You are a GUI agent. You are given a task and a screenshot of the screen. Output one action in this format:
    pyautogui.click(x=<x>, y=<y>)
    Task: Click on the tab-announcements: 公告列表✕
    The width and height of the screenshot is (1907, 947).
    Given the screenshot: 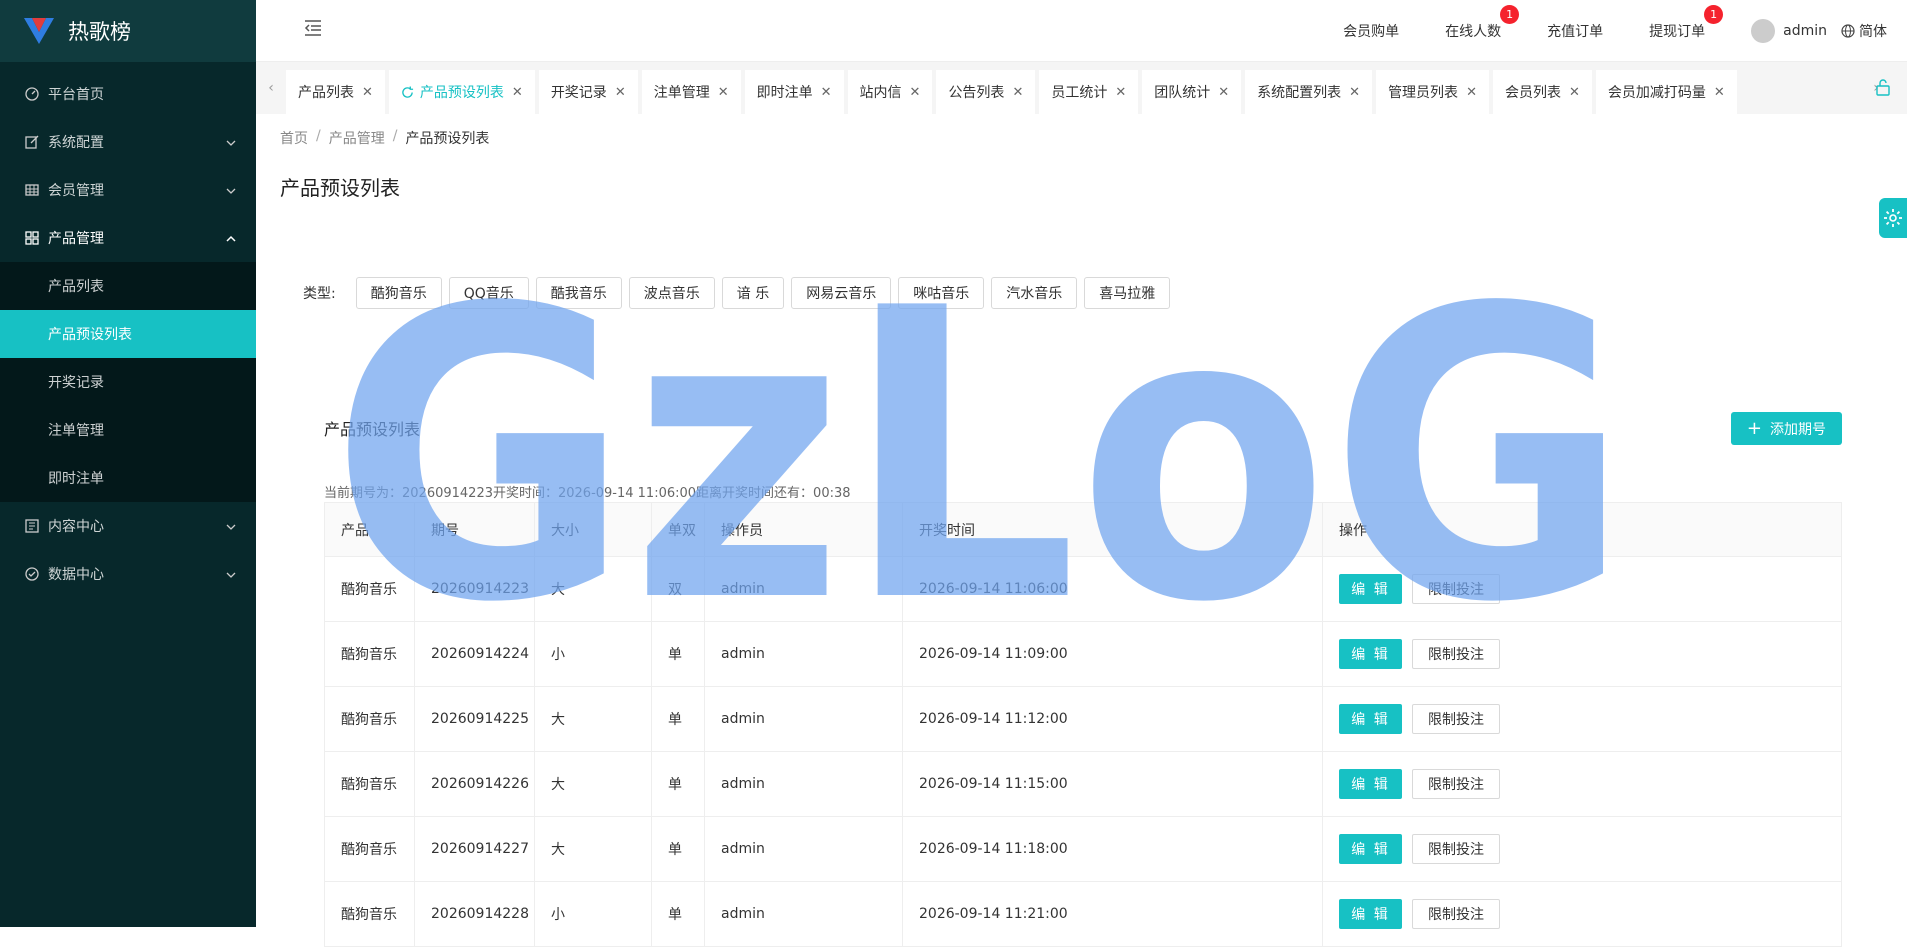 What is the action you would take?
    pyautogui.click(x=985, y=92)
    